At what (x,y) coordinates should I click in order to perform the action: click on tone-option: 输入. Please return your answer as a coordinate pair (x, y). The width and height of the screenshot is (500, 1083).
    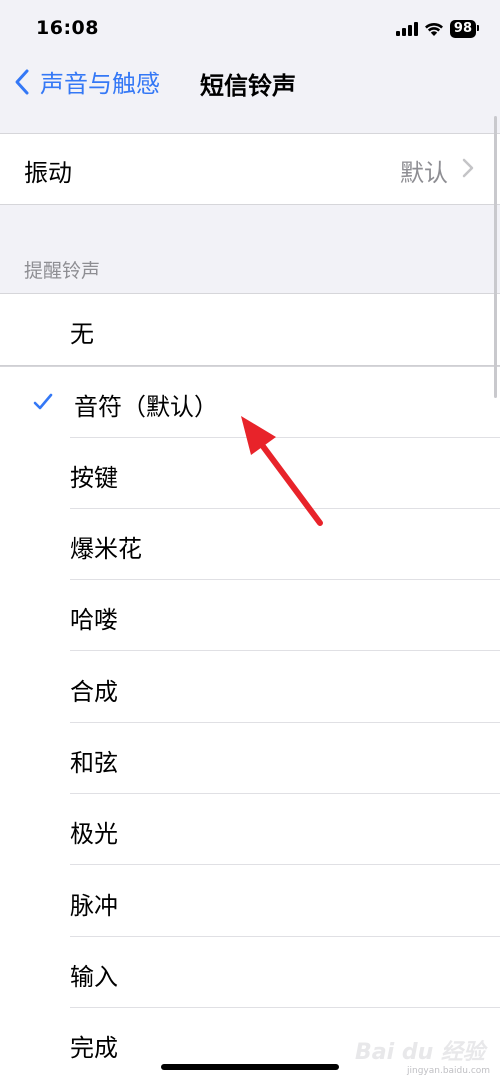
    Looking at the image, I should click on (250, 972).